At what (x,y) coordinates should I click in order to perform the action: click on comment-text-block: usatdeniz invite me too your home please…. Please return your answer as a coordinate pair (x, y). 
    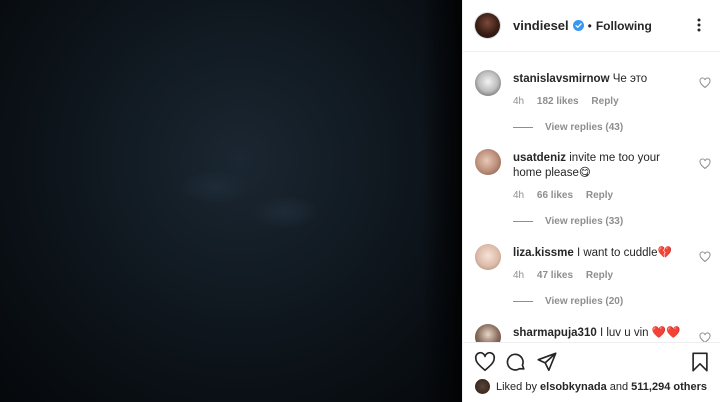
    Looking at the image, I should click on (598, 166).